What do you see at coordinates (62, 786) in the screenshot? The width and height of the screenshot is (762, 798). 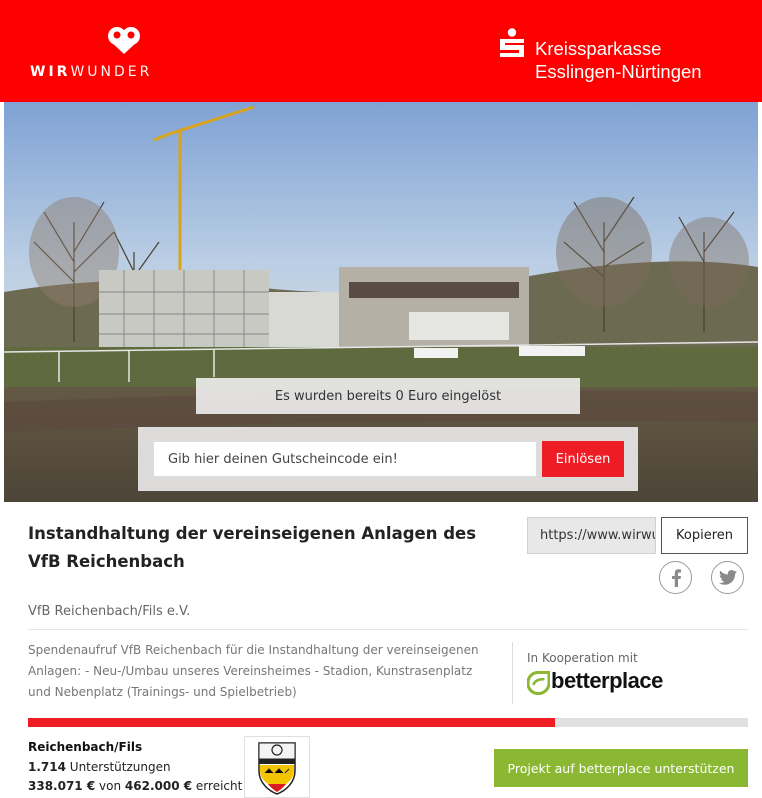 I see `raised-value: 338.071 €` at bounding box center [62, 786].